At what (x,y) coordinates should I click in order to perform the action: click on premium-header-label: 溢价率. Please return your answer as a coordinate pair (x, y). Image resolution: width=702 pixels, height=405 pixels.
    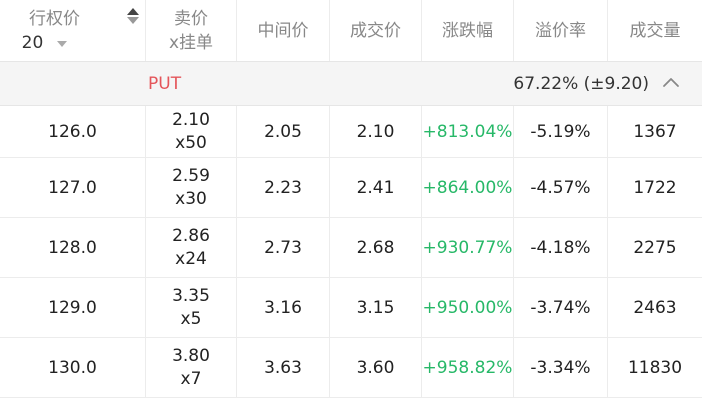
    Looking at the image, I should click on (560, 30).